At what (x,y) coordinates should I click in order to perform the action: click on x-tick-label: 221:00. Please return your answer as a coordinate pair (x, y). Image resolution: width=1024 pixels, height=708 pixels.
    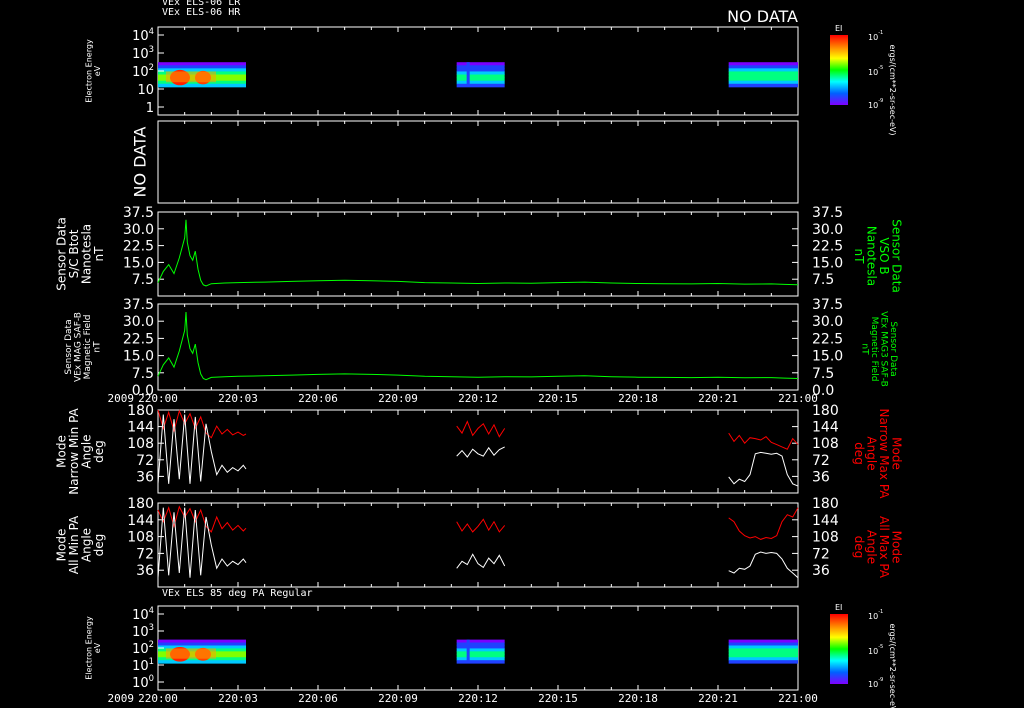
    Looking at the image, I should click on (798, 398).